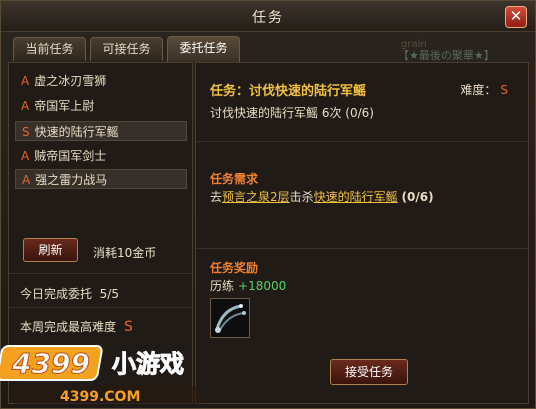  Describe the element at coordinates (516, 17) in the screenshot. I see `close-button: ✕` at that location.